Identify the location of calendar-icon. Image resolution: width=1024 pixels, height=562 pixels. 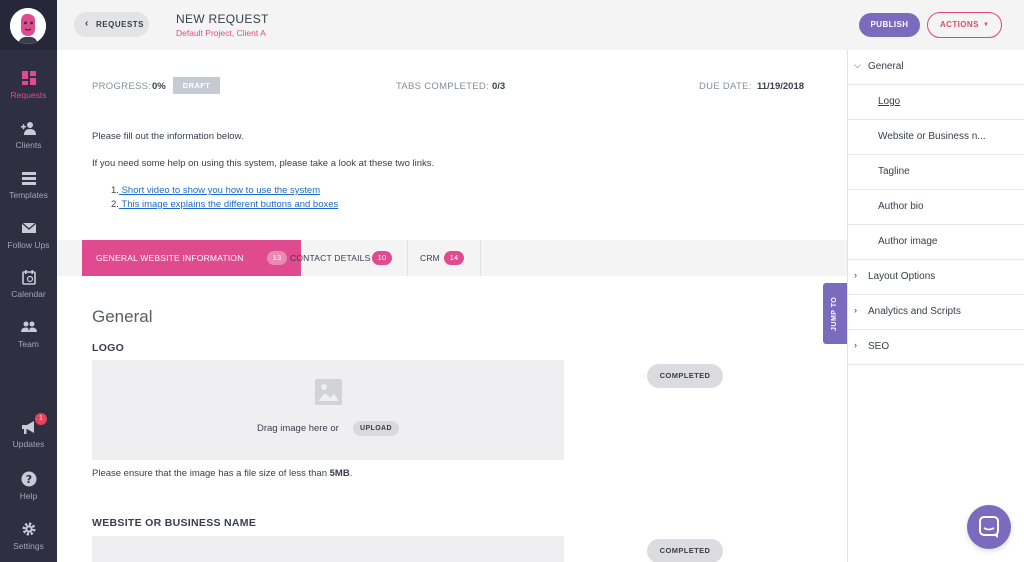
(28, 277).